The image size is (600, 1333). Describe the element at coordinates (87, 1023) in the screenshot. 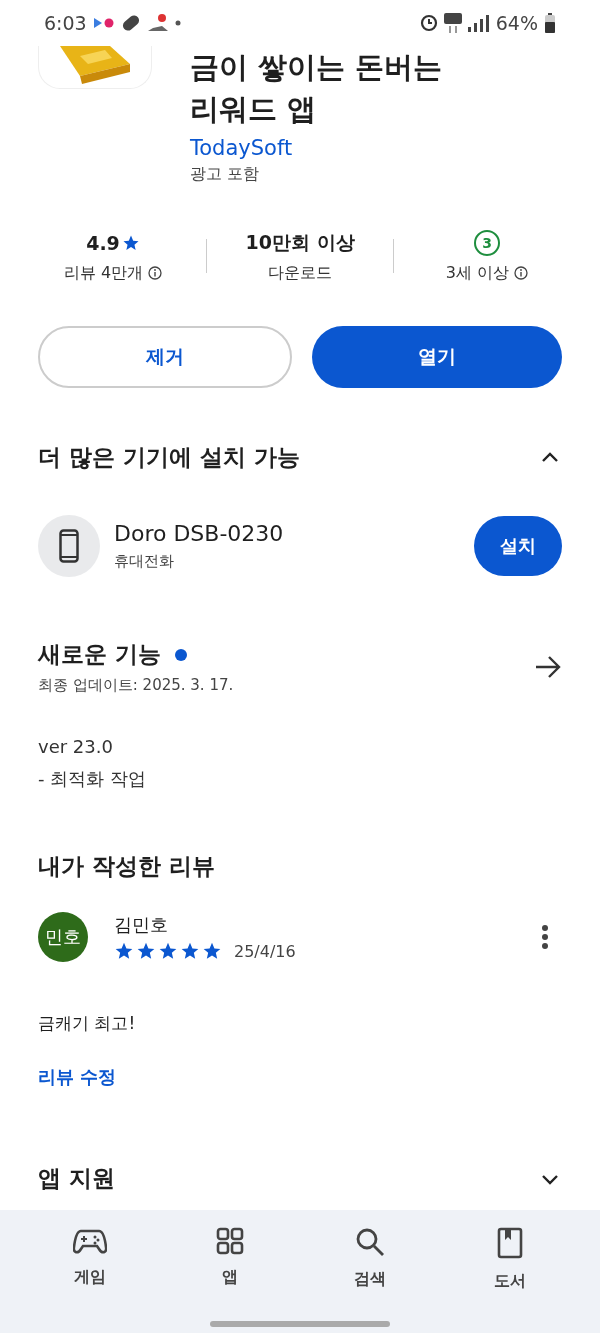

I see `review-text: 금캐기 최고!` at that location.